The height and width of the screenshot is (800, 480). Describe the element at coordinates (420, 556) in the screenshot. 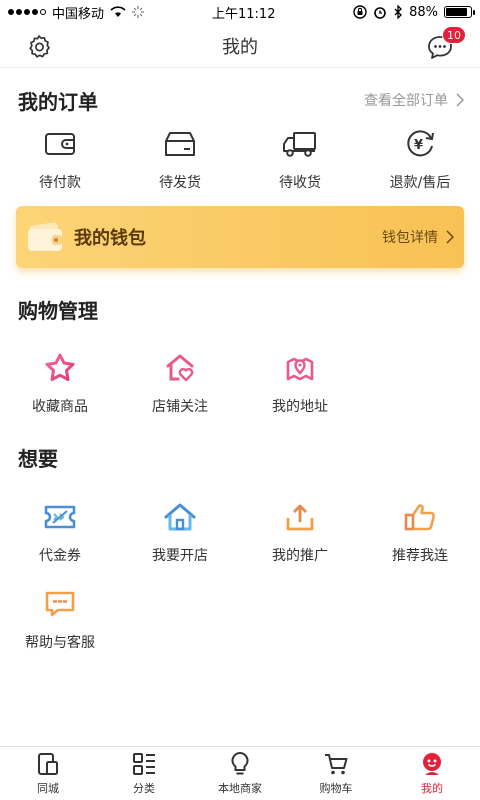

I see `wants-item-label: 推荐我连` at that location.